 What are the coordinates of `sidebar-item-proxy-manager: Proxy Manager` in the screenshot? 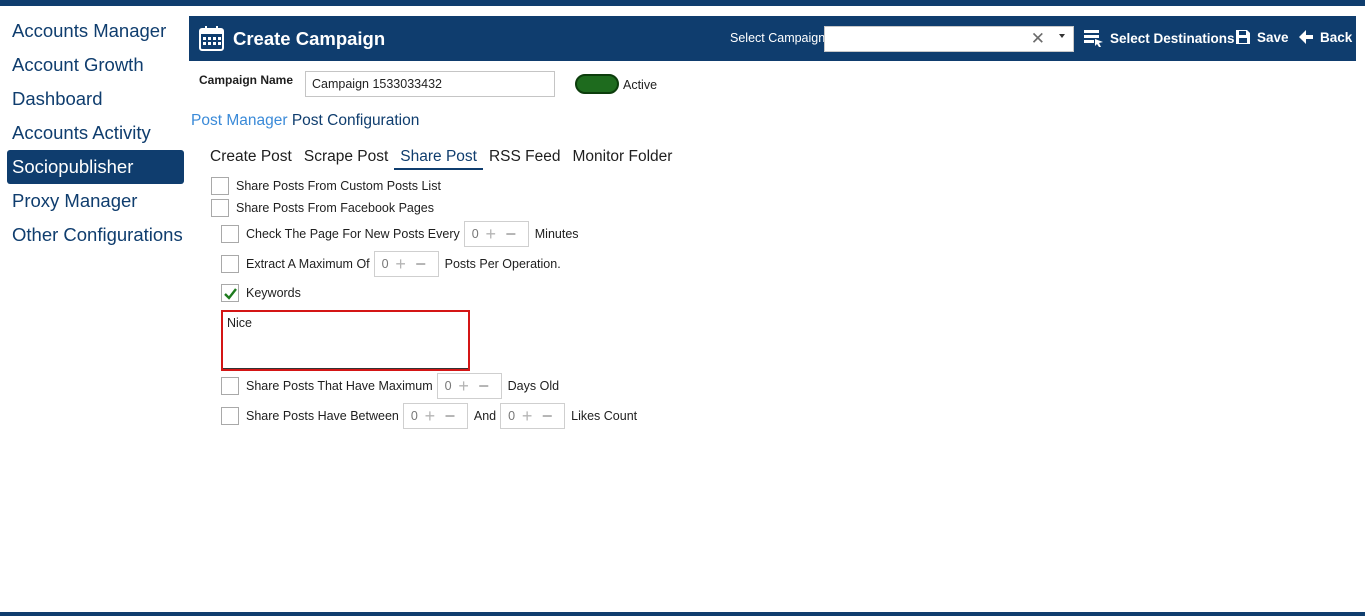 It's located at (95, 201).